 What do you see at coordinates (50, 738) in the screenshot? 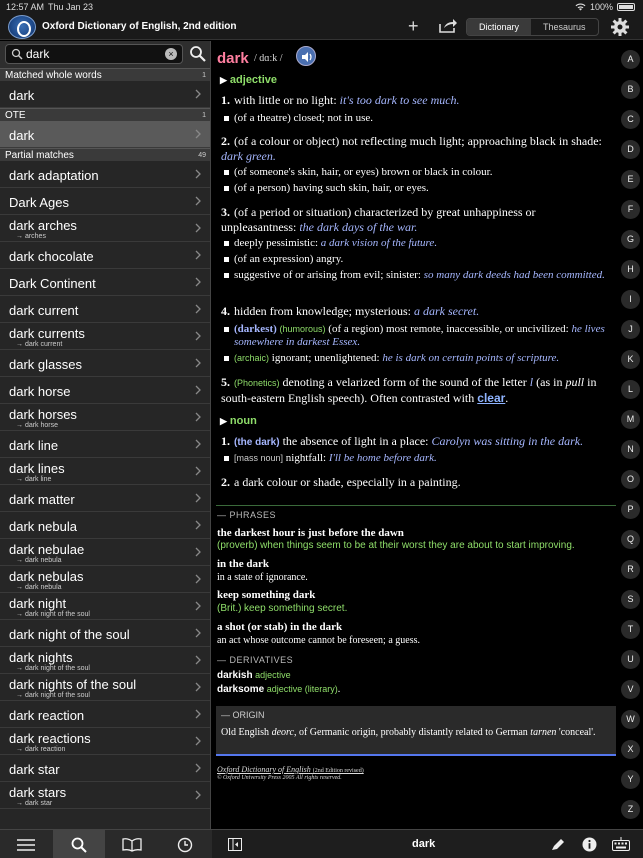
I see `item-word: dark reactions` at bounding box center [50, 738].